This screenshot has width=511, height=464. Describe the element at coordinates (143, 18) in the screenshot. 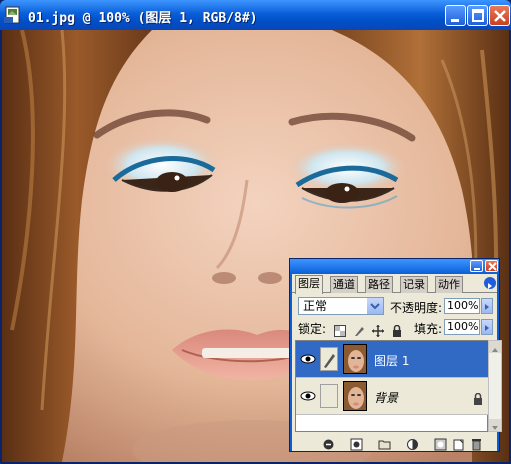

I see `window-title: 01.jpg @ 100% (图层 1, RGB/8#)` at that location.